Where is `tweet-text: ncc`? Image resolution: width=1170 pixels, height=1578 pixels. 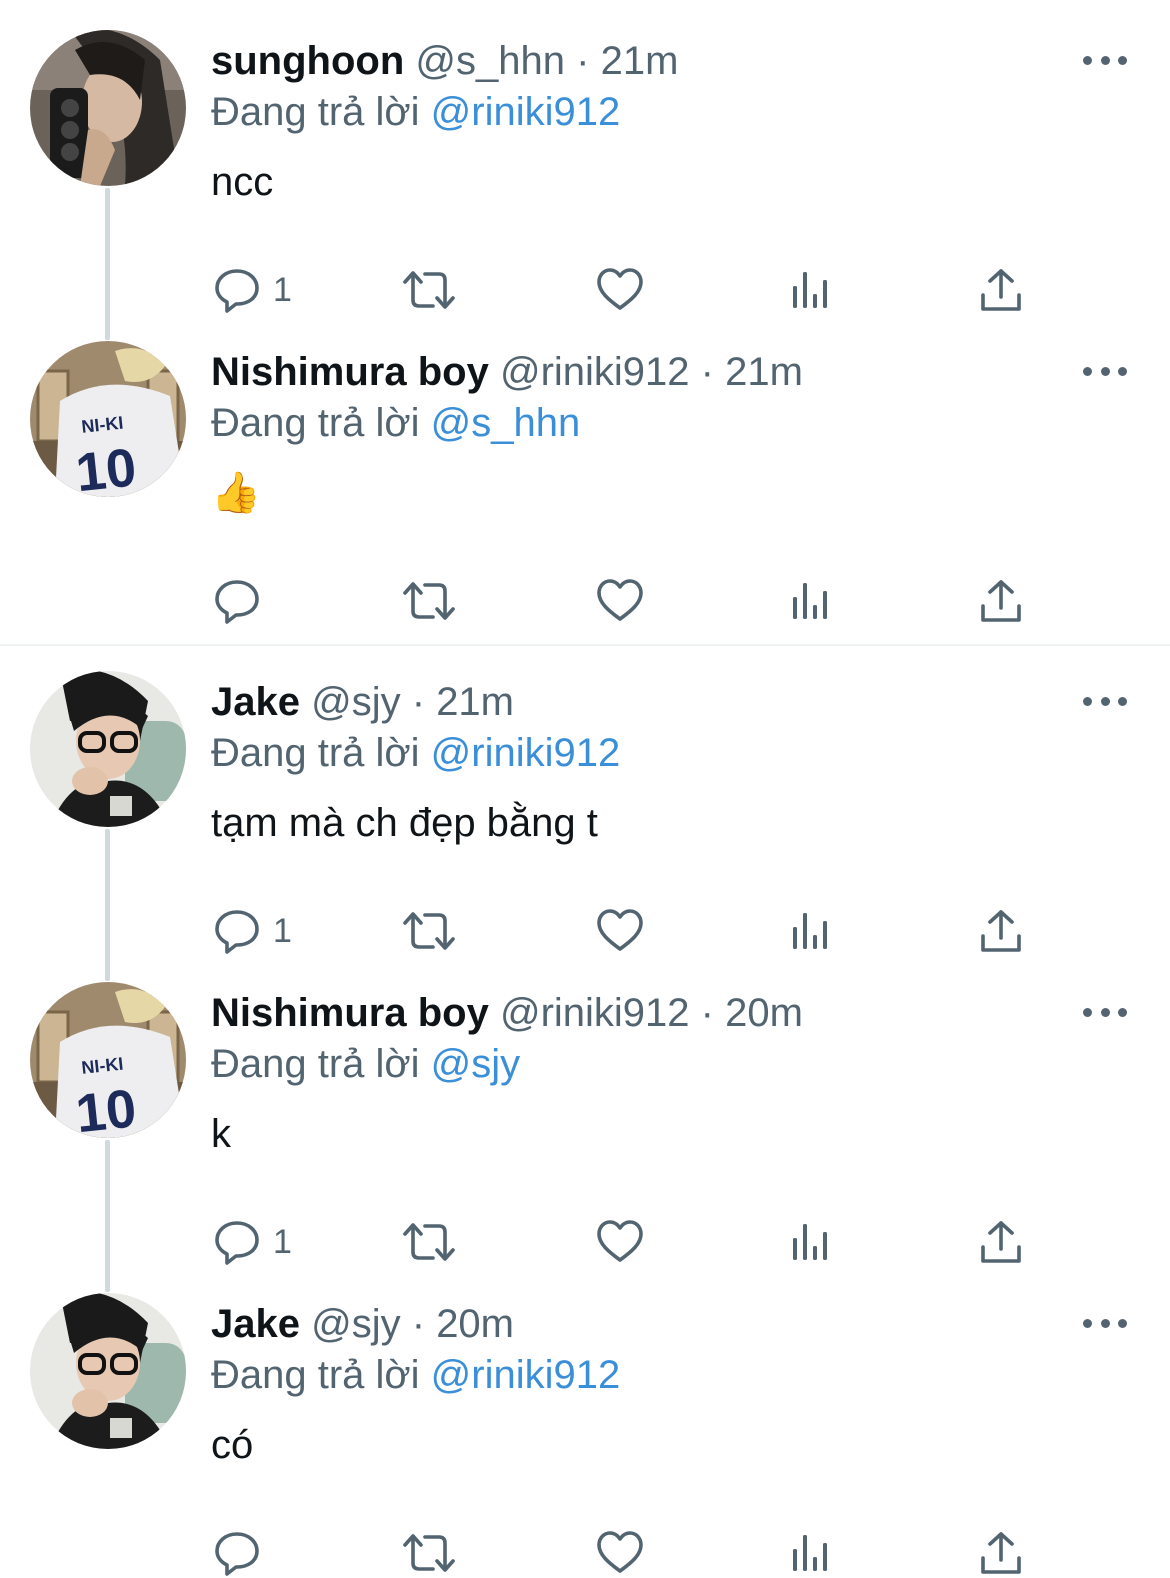
tweet-text: ncc is located at coordinates (242, 182).